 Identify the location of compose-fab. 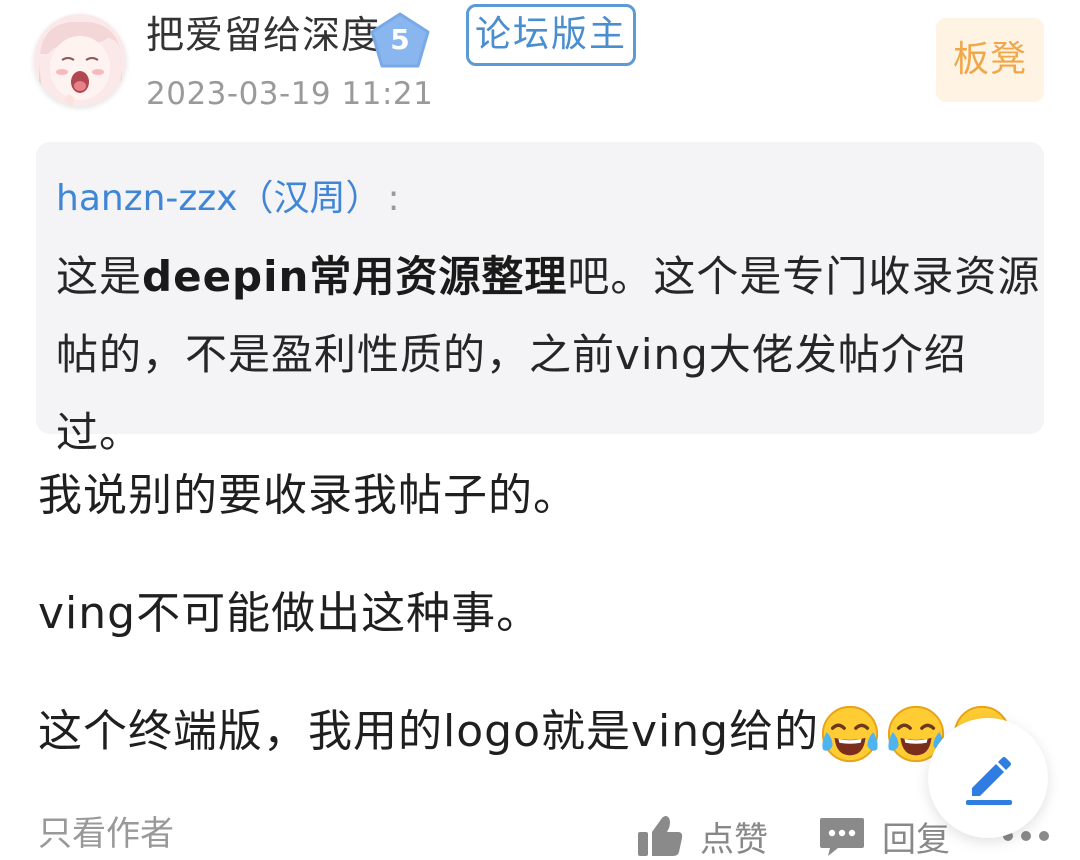
(988, 778).